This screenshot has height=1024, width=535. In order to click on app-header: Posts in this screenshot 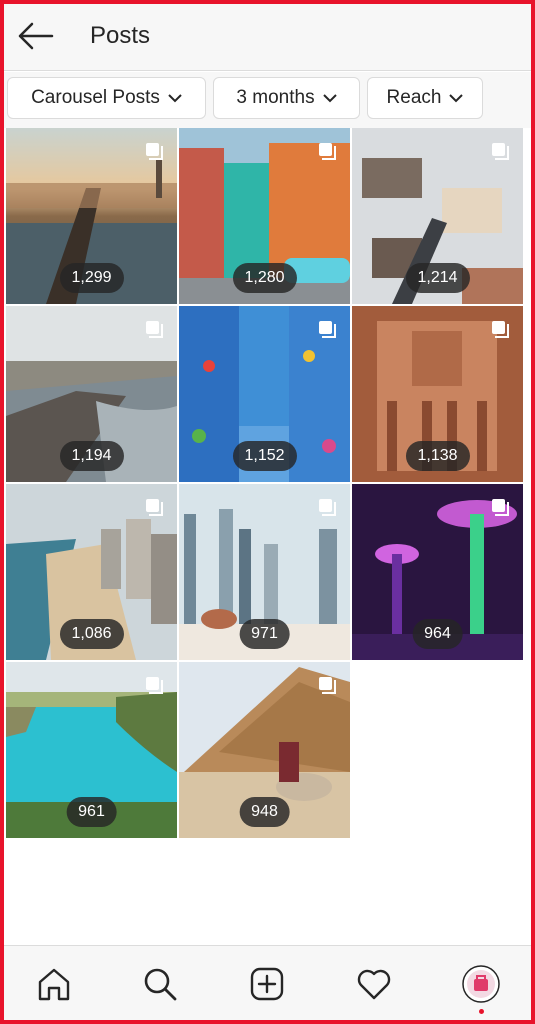, I will do `click(267, 37)`.